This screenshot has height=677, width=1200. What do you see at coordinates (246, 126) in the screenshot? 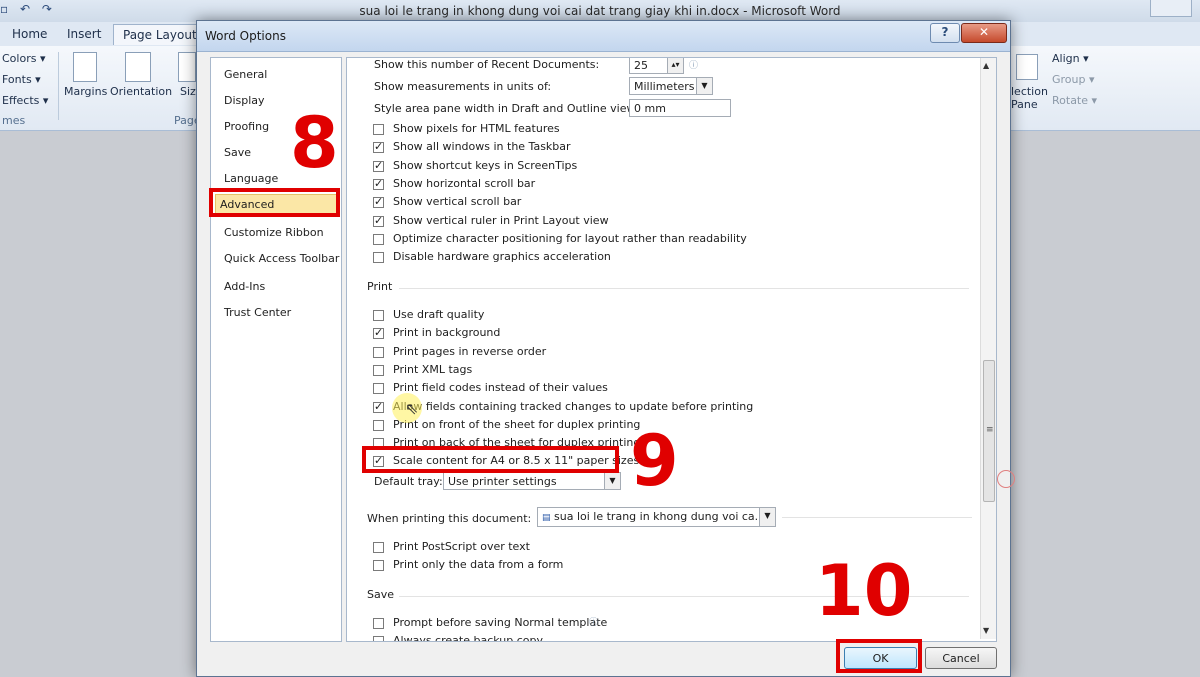
I see `nav-proofing: Proofing` at bounding box center [246, 126].